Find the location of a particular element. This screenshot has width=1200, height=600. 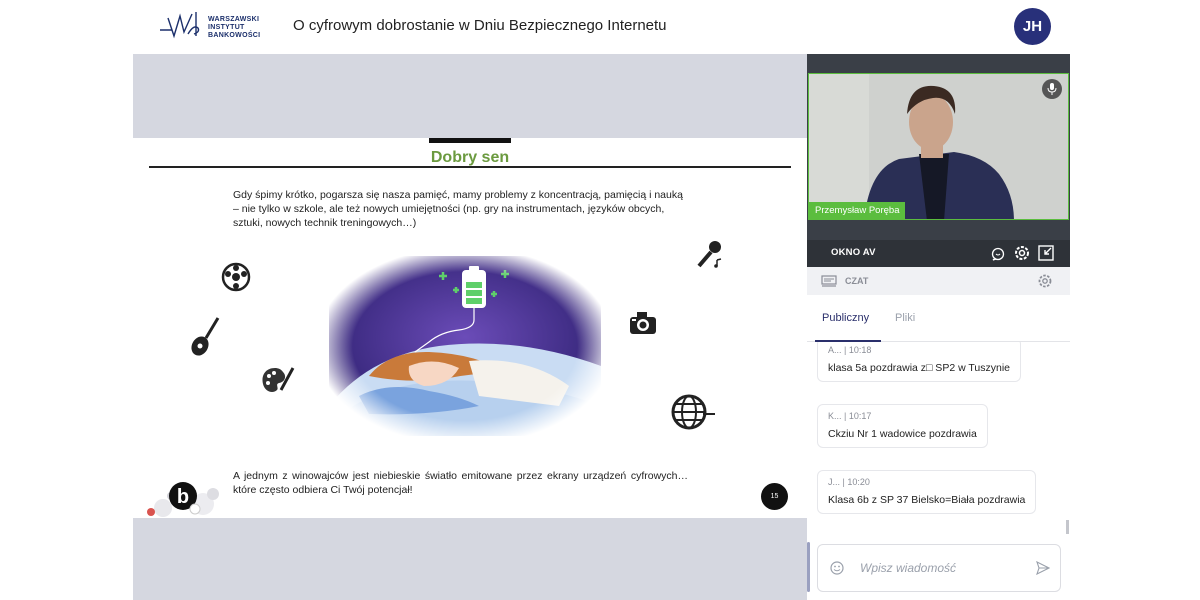

message-text: Klasa 6b z SP 37 Bielsko=Biała pozdrawia is located at coordinates (927, 500).